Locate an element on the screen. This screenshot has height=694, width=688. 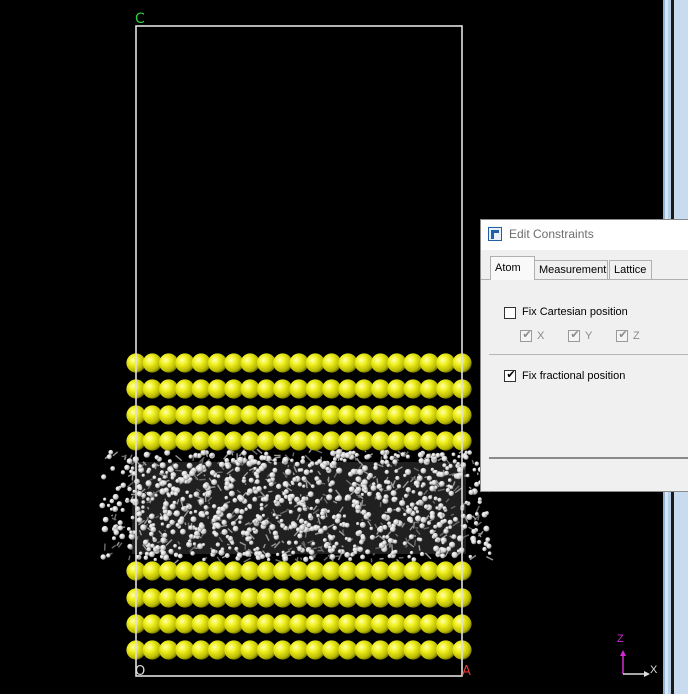
axis-x-checkbox: ✔ is located at coordinates (526, 335).